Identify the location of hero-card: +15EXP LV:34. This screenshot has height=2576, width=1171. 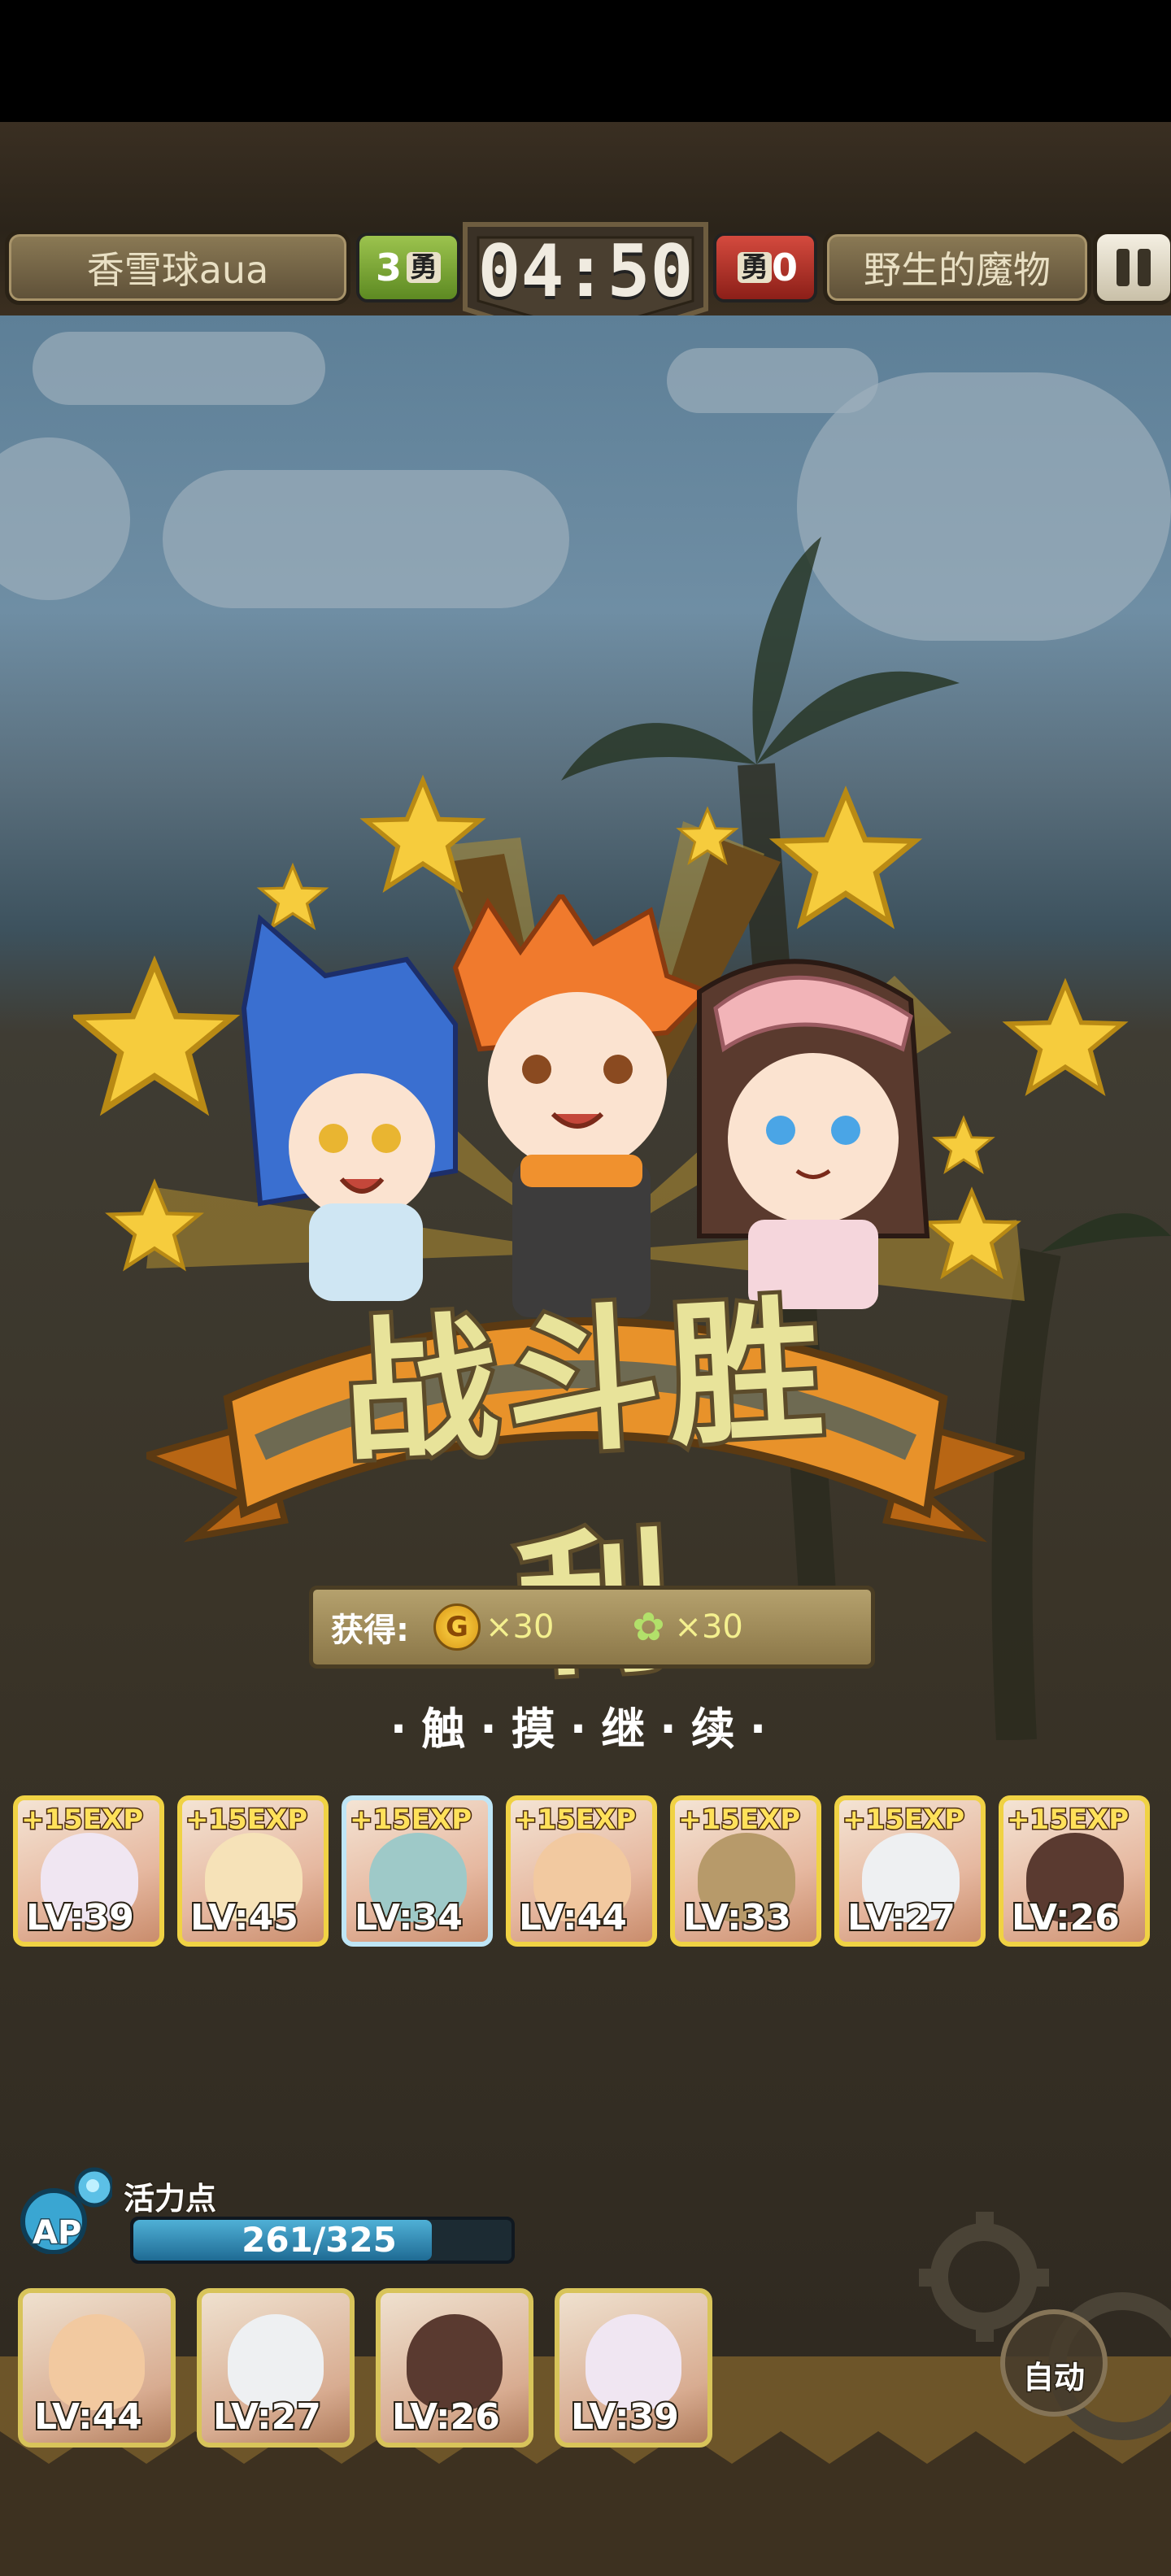
(418, 1871).